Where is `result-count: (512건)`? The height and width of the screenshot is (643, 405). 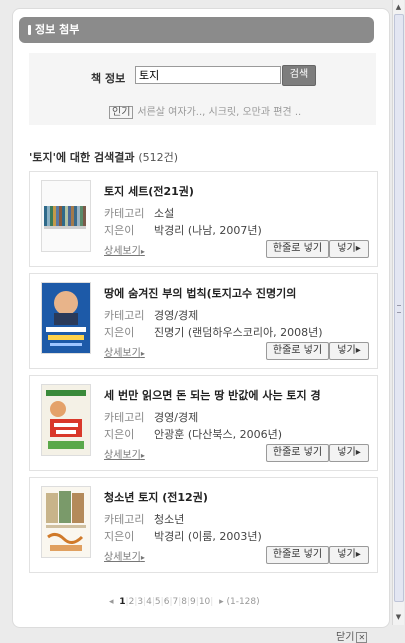 result-count: (512건) is located at coordinates (158, 157).